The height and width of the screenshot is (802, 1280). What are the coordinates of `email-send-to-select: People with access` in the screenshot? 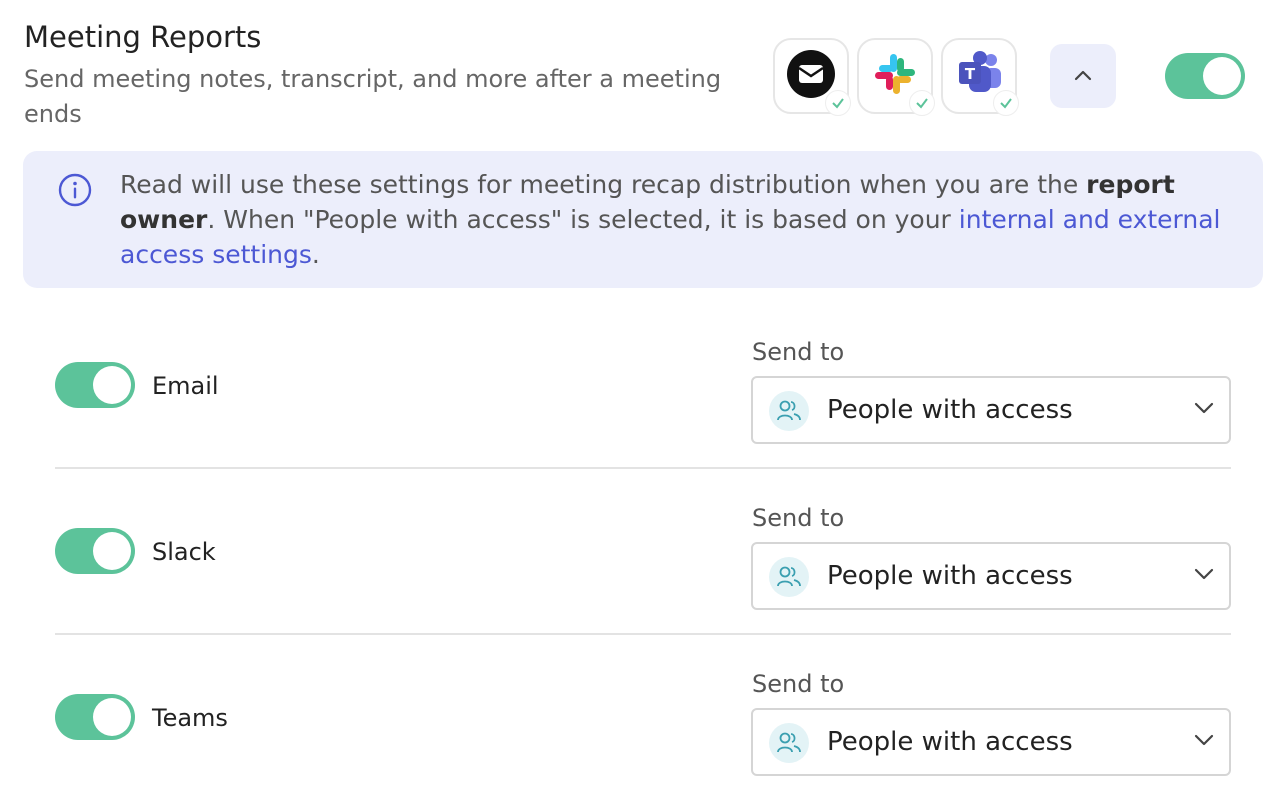 It's located at (991, 410).